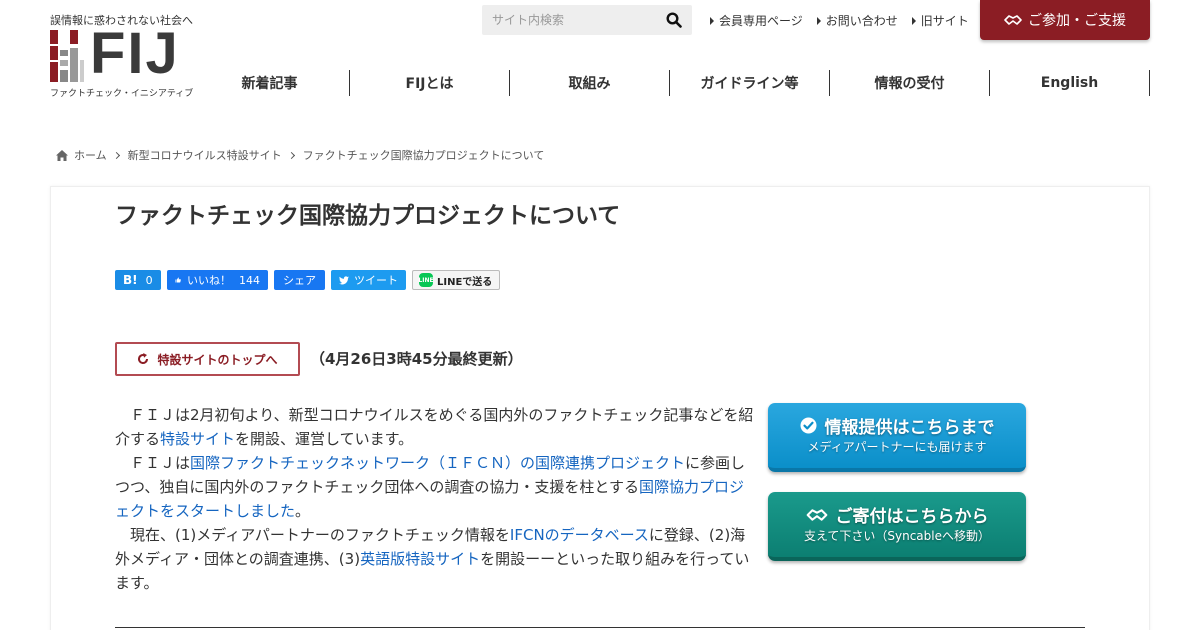 The height and width of the screenshot is (630, 1200). What do you see at coordinates (209, 280) in the screenshot?
I see `like-label: いいね！` at bounding box center [209, 280].